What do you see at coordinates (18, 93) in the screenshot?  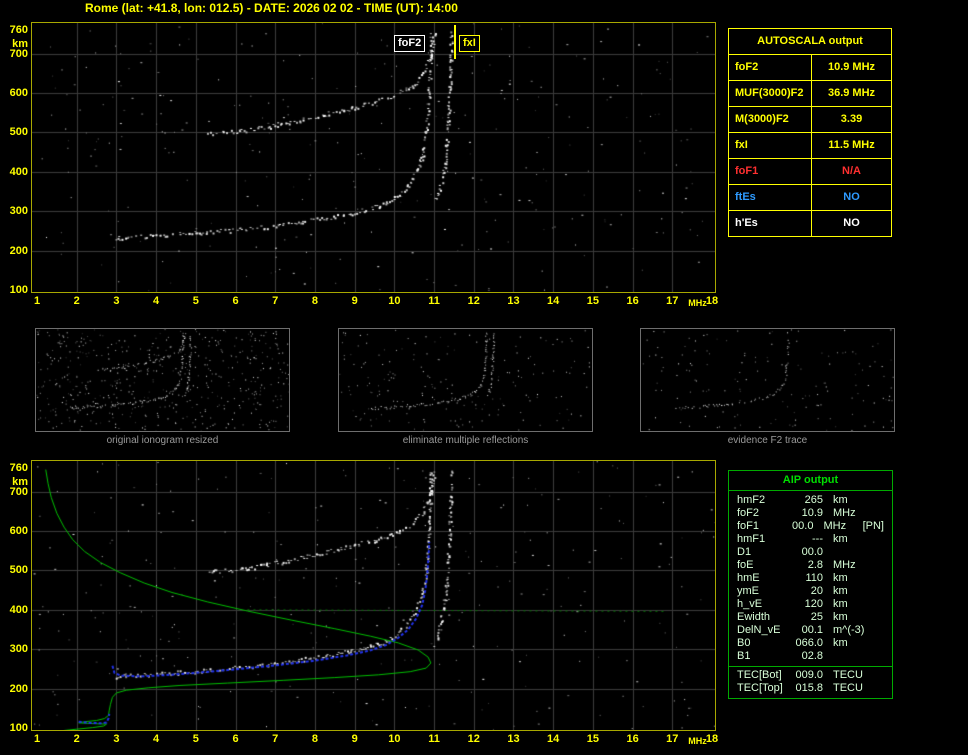 I see `y-axis-tick: 600` at bounding box center [18, 93].